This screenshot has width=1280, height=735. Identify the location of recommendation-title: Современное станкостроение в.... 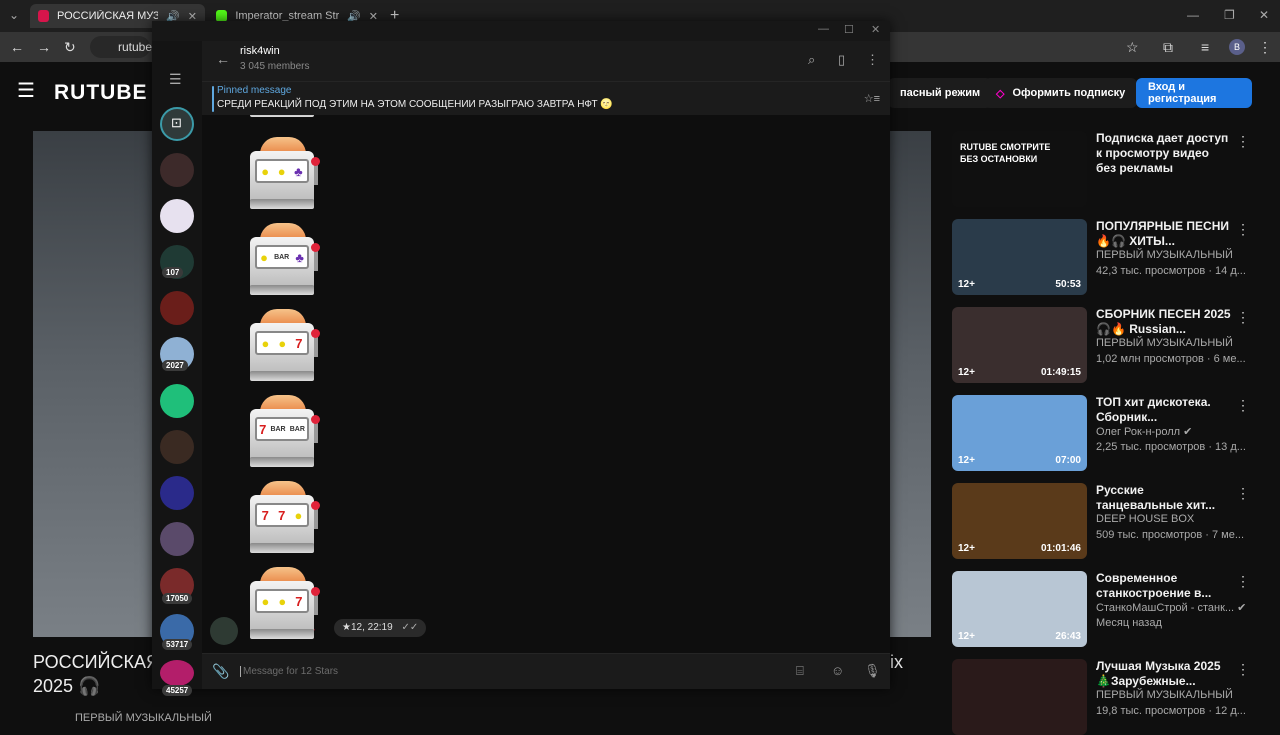
(1163, 586).